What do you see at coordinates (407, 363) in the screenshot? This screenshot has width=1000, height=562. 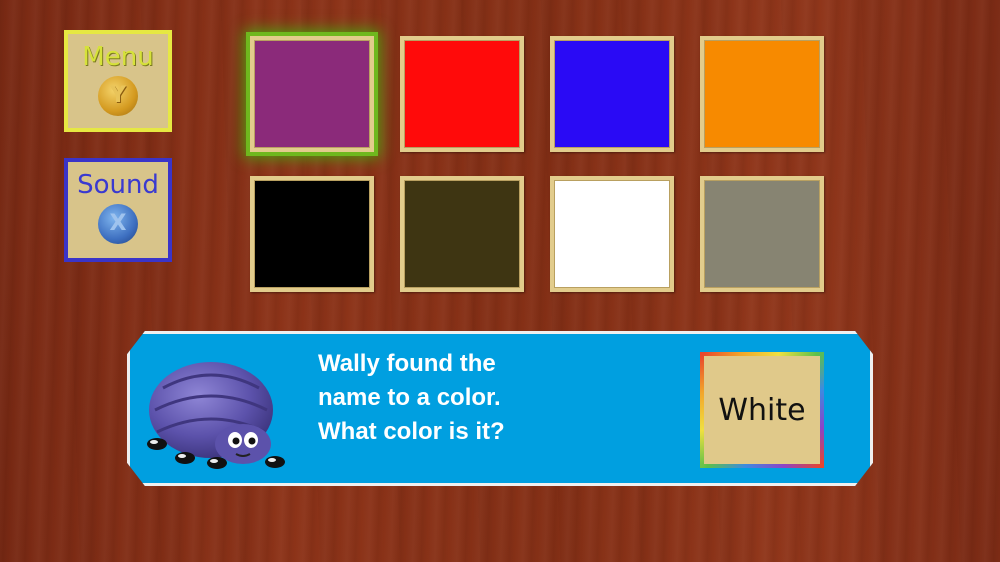 I see `prompt-line-1: Wally found the` at bounding box center [407, 363].